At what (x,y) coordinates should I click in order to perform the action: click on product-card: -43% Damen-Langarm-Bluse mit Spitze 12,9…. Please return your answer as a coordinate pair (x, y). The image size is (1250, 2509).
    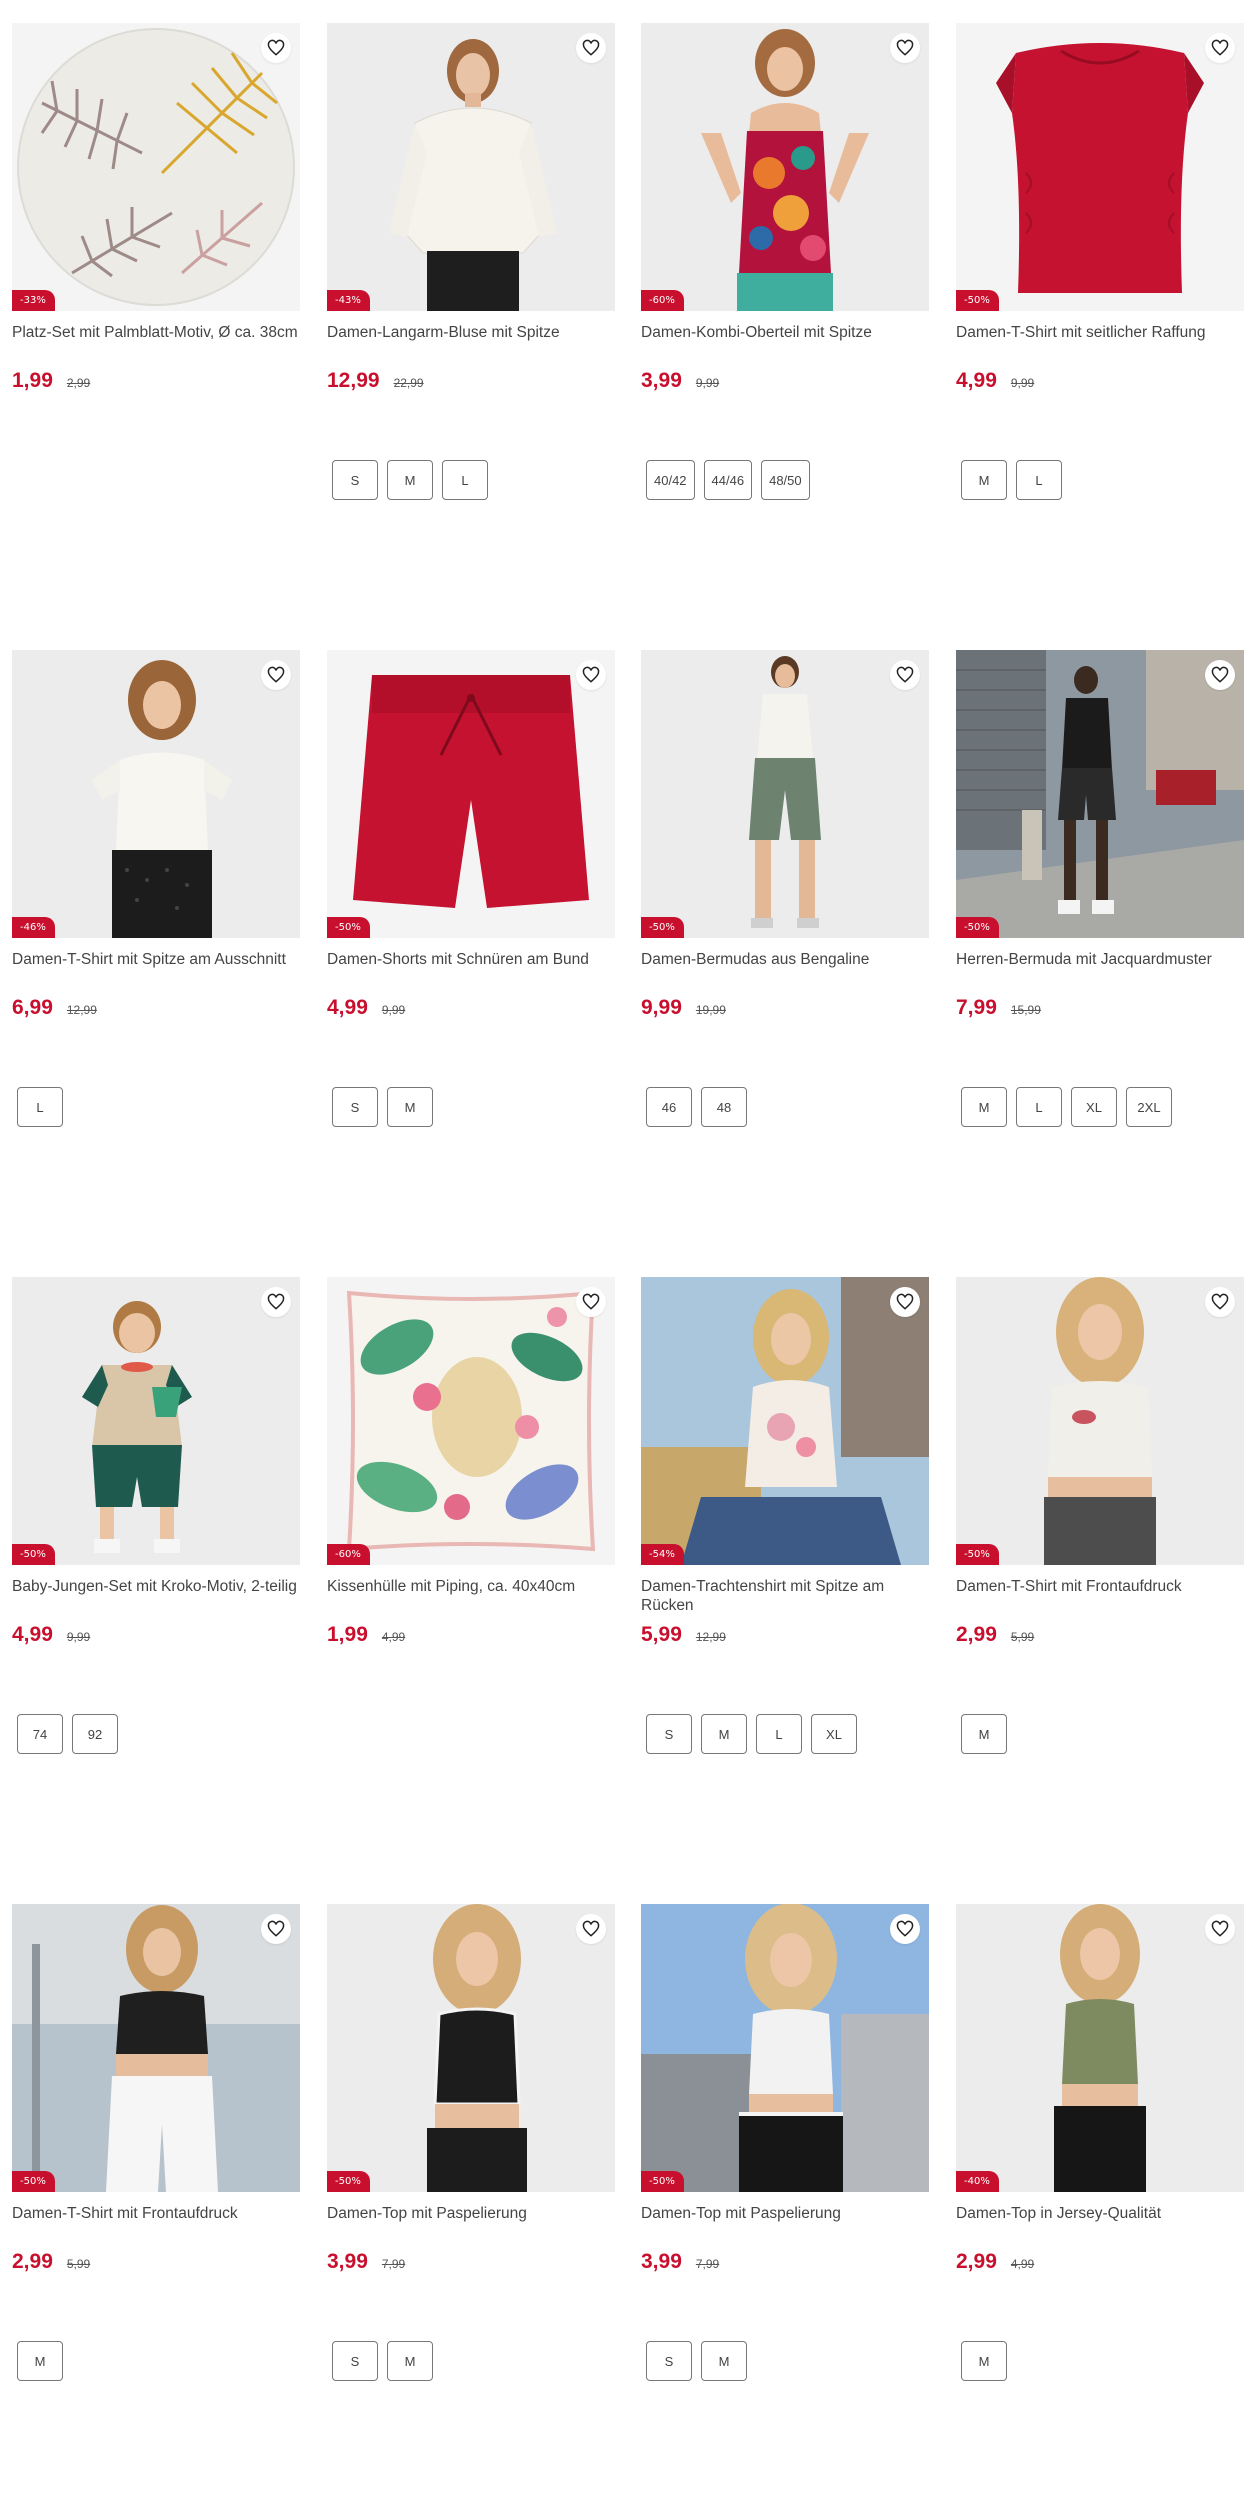
    Looking at the image, I should click on (471, 261).